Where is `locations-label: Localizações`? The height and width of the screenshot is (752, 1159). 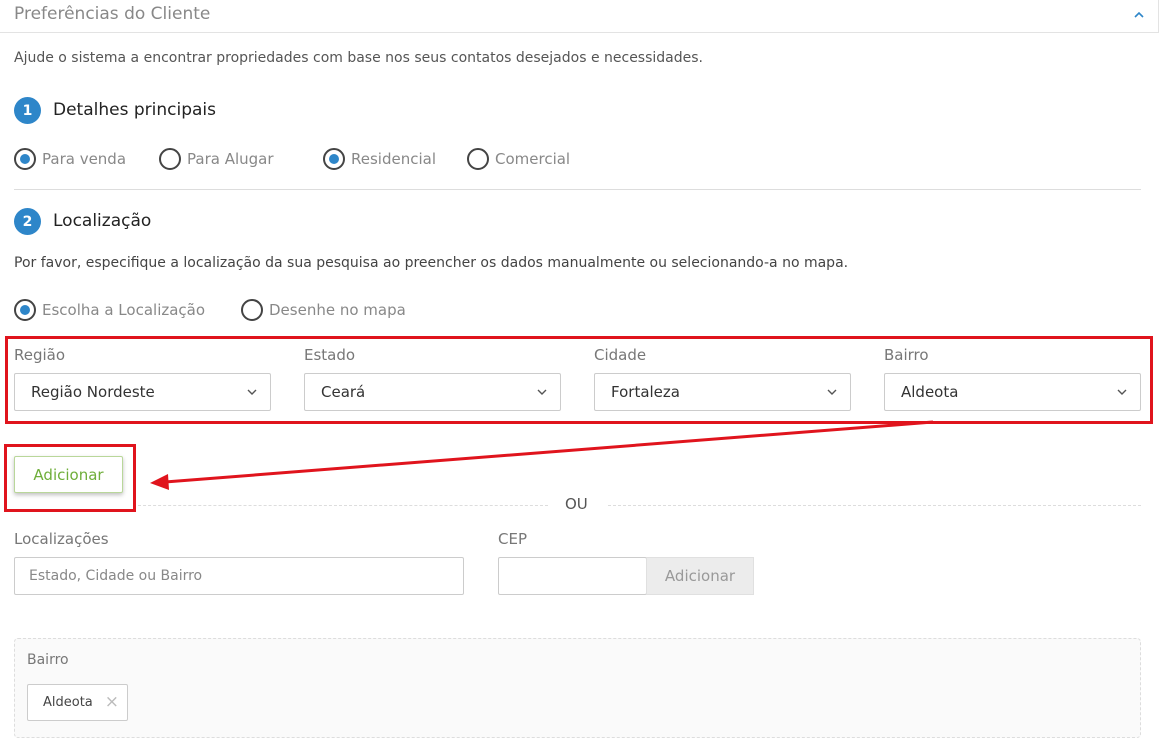
locations-label: Localizações is located at coordinates (61, 539).